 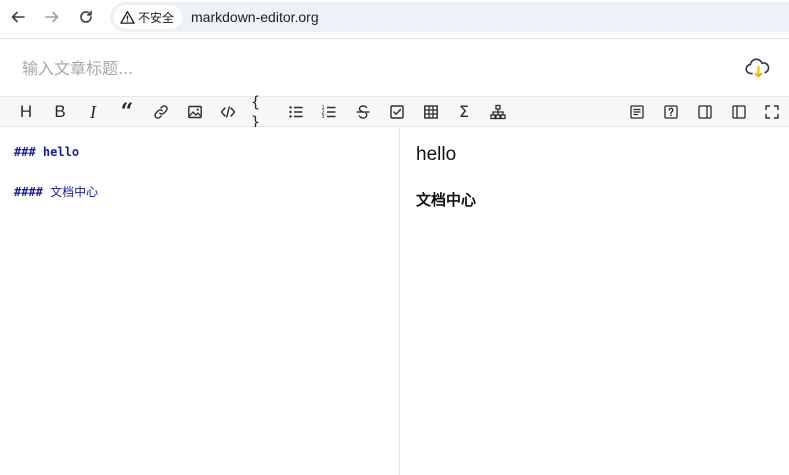 What do you see at coordinates (449, 17) in the screenshot?
I see `address-bar: 不安全 markdown-editor.org` at bounding box center [449, 17].